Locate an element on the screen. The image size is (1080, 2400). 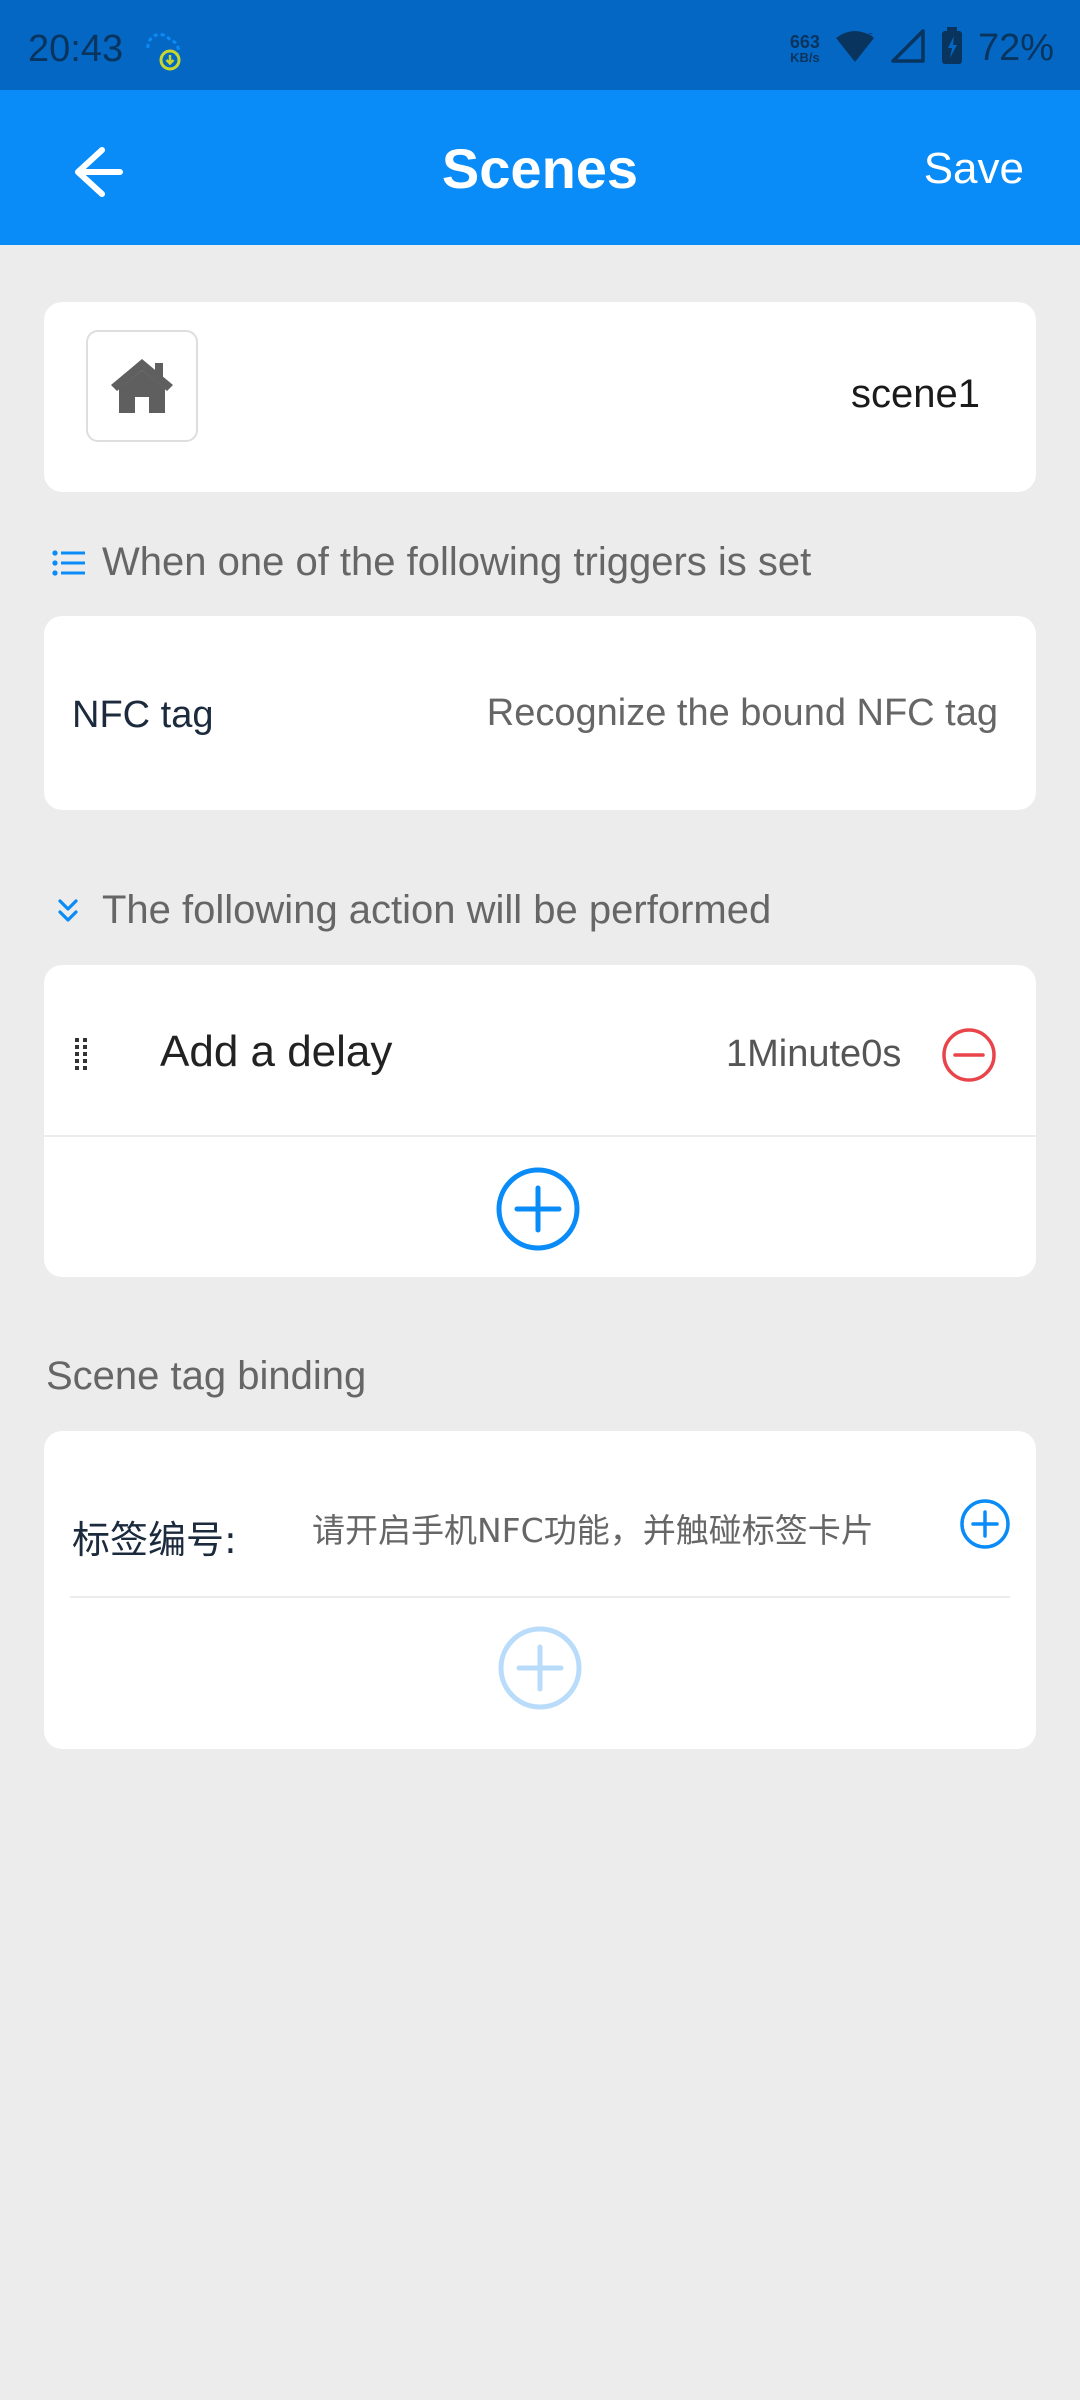
status-time: 20:43 is located at coordinates (76, 49).